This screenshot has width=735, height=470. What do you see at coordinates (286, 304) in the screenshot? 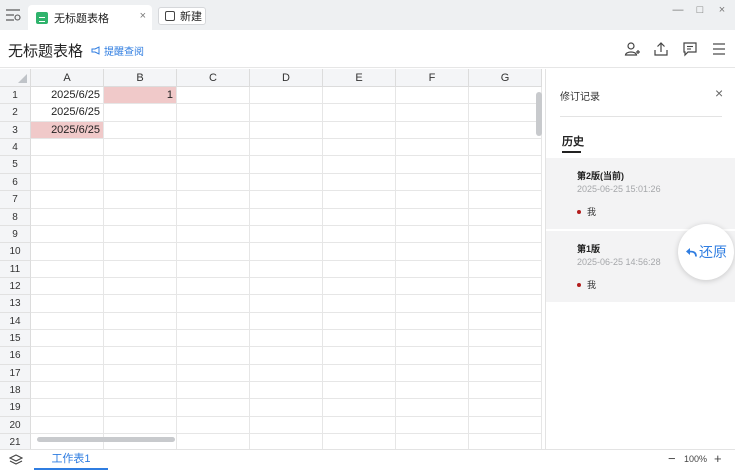
I see `cell-d13` at bounding box center [286, 304].